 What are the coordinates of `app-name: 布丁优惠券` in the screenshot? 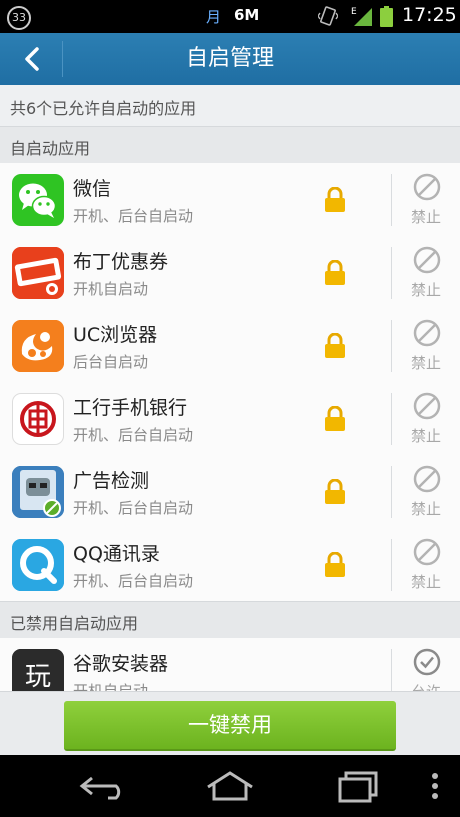 It's located at (121, 262).